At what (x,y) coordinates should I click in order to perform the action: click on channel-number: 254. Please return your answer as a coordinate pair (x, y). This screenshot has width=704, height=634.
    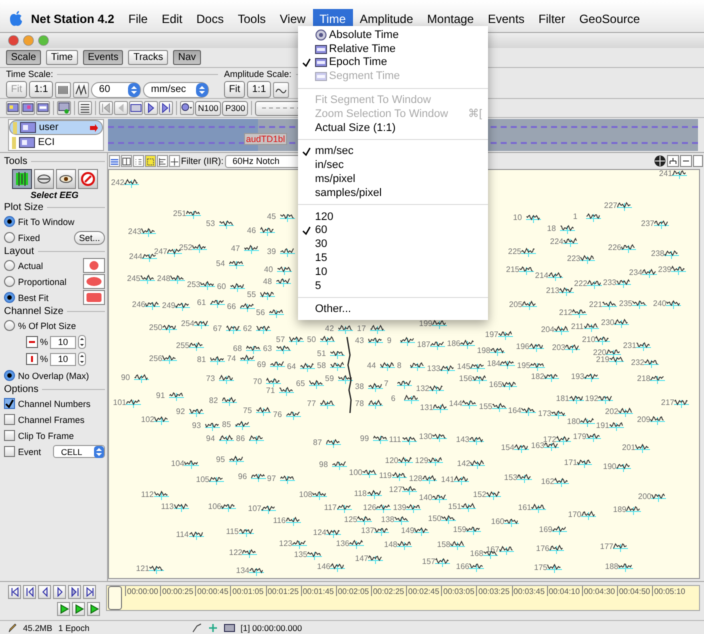
    Looking at the image, I should click on (187, 324).